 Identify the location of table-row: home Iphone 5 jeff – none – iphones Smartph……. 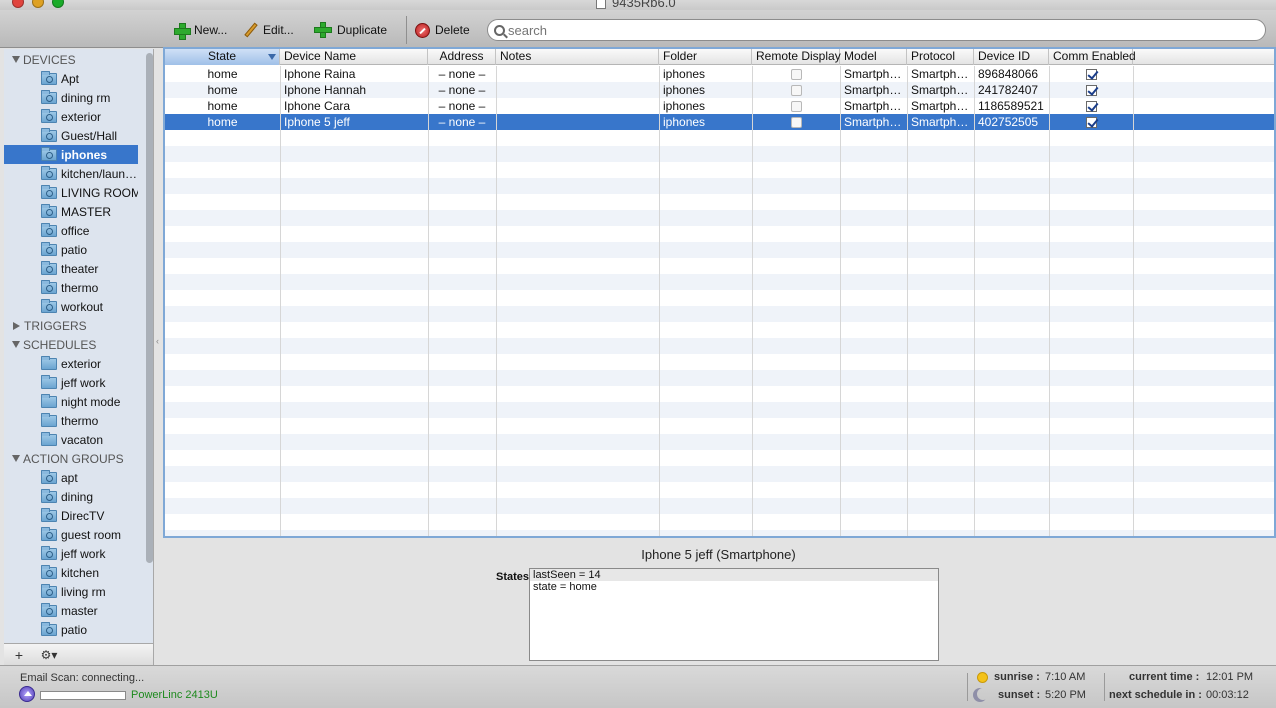
(719, 122).